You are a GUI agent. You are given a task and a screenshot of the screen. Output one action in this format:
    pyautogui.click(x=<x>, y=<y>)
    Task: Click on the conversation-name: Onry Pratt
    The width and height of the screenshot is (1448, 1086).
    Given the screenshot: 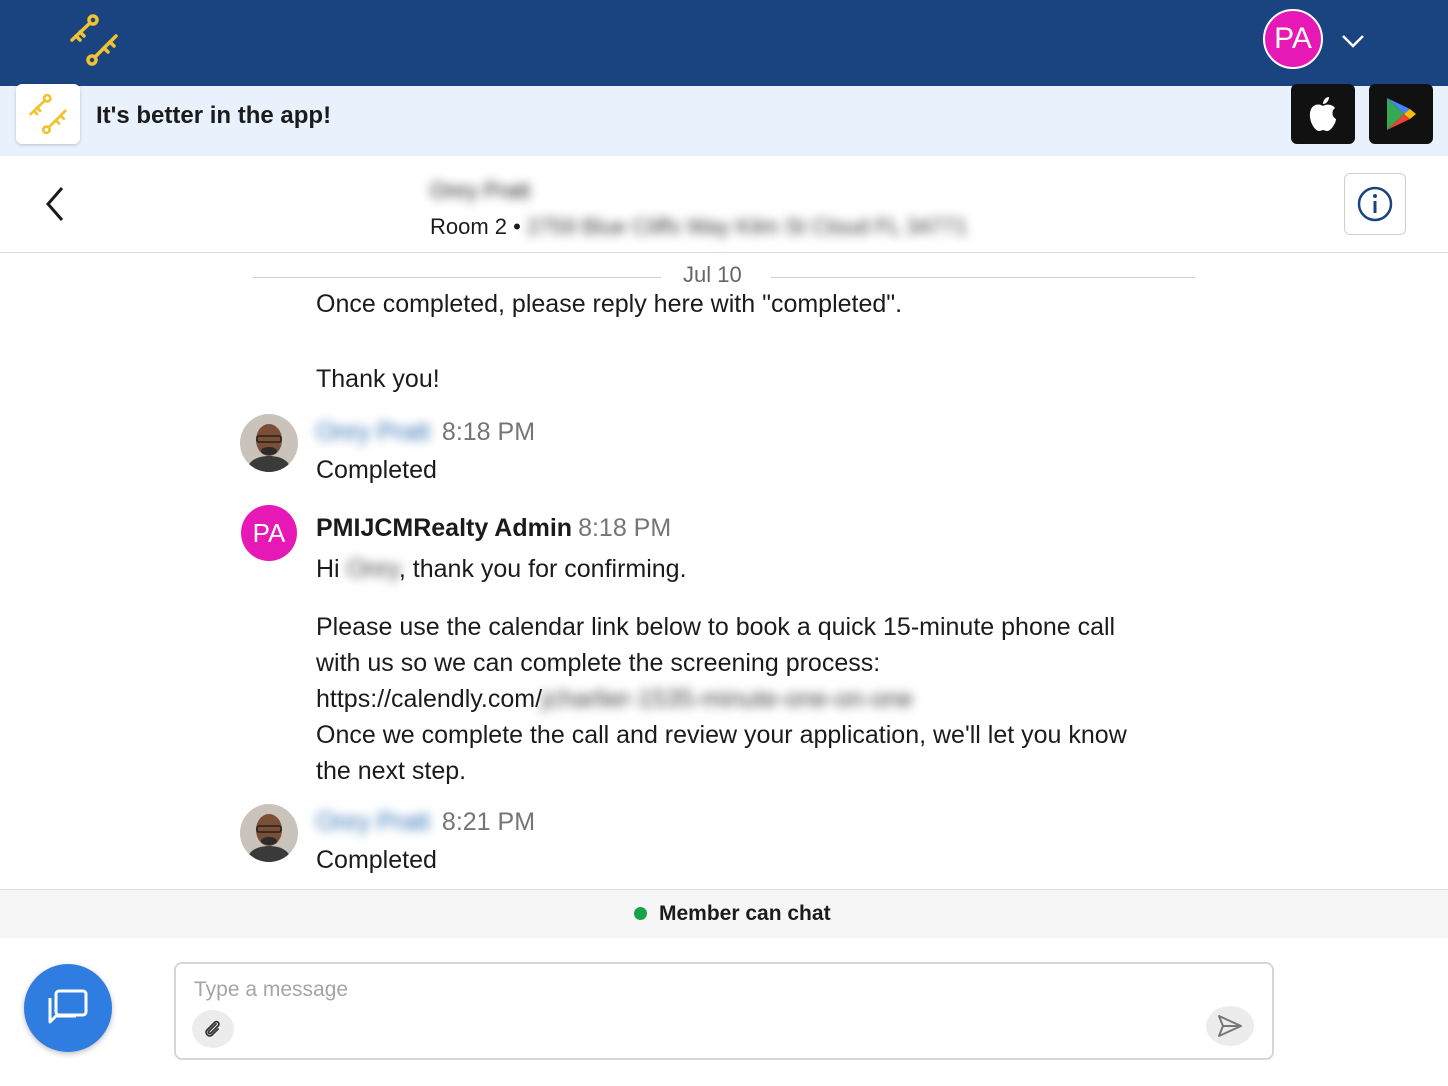 What is the action you would take?
    pyautogui.click(x=480, y=190)
    